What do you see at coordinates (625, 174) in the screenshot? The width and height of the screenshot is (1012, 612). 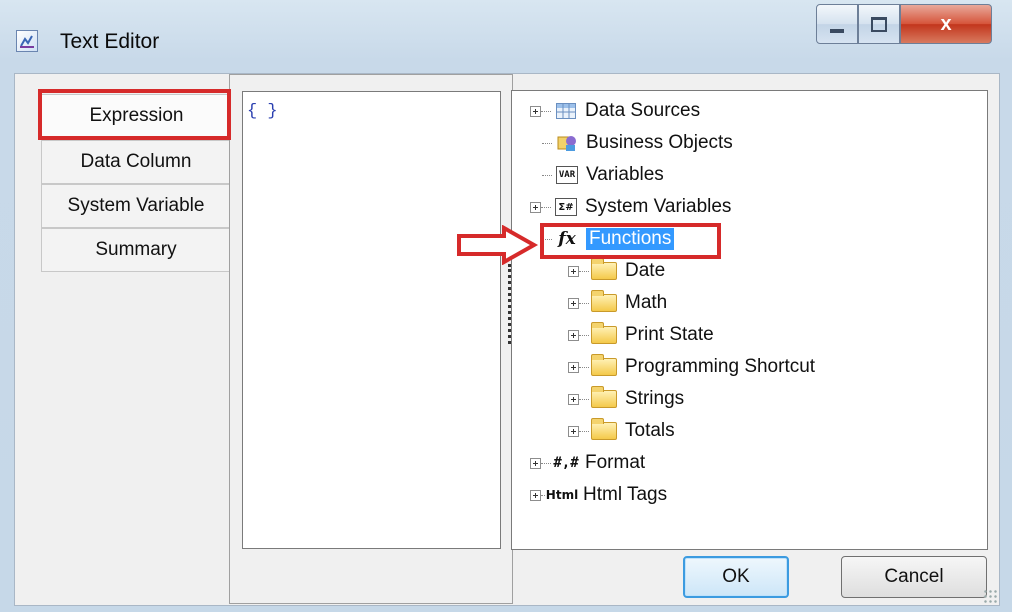 I see `tree-item-label: Variables` at bounding box center [625, 174].